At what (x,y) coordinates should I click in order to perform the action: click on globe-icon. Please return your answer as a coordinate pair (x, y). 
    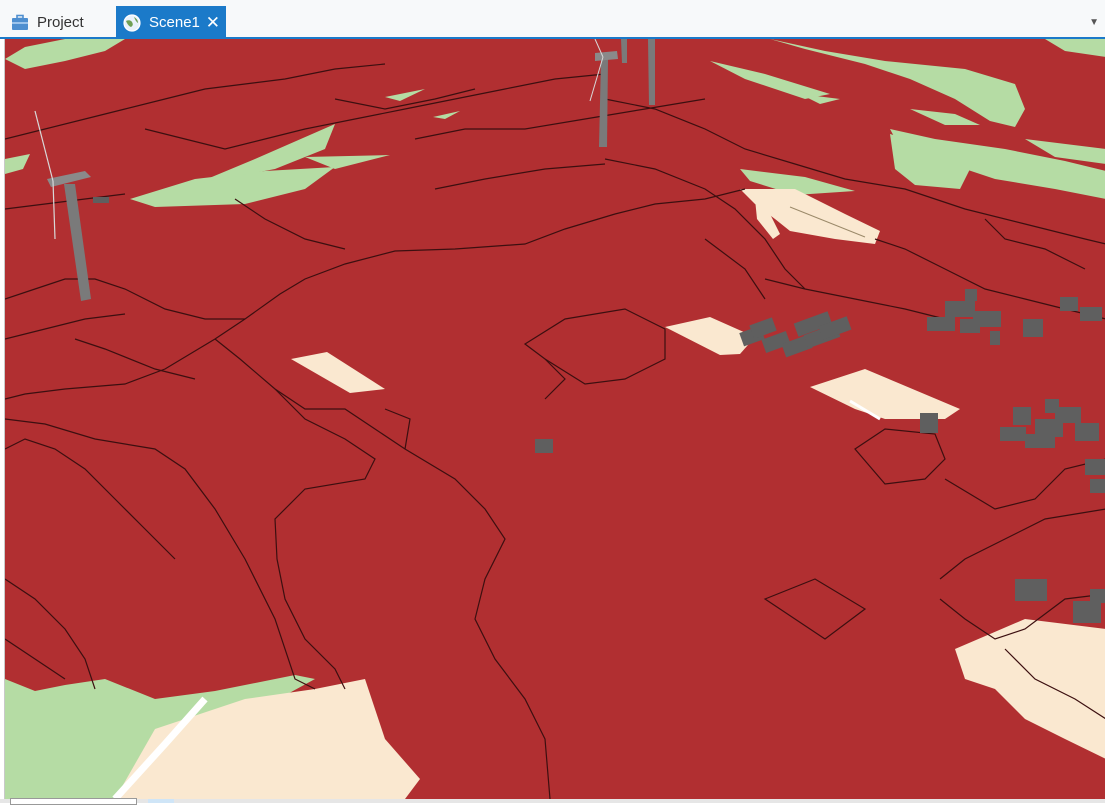
    Looking at the image, I should click on (132, 23).